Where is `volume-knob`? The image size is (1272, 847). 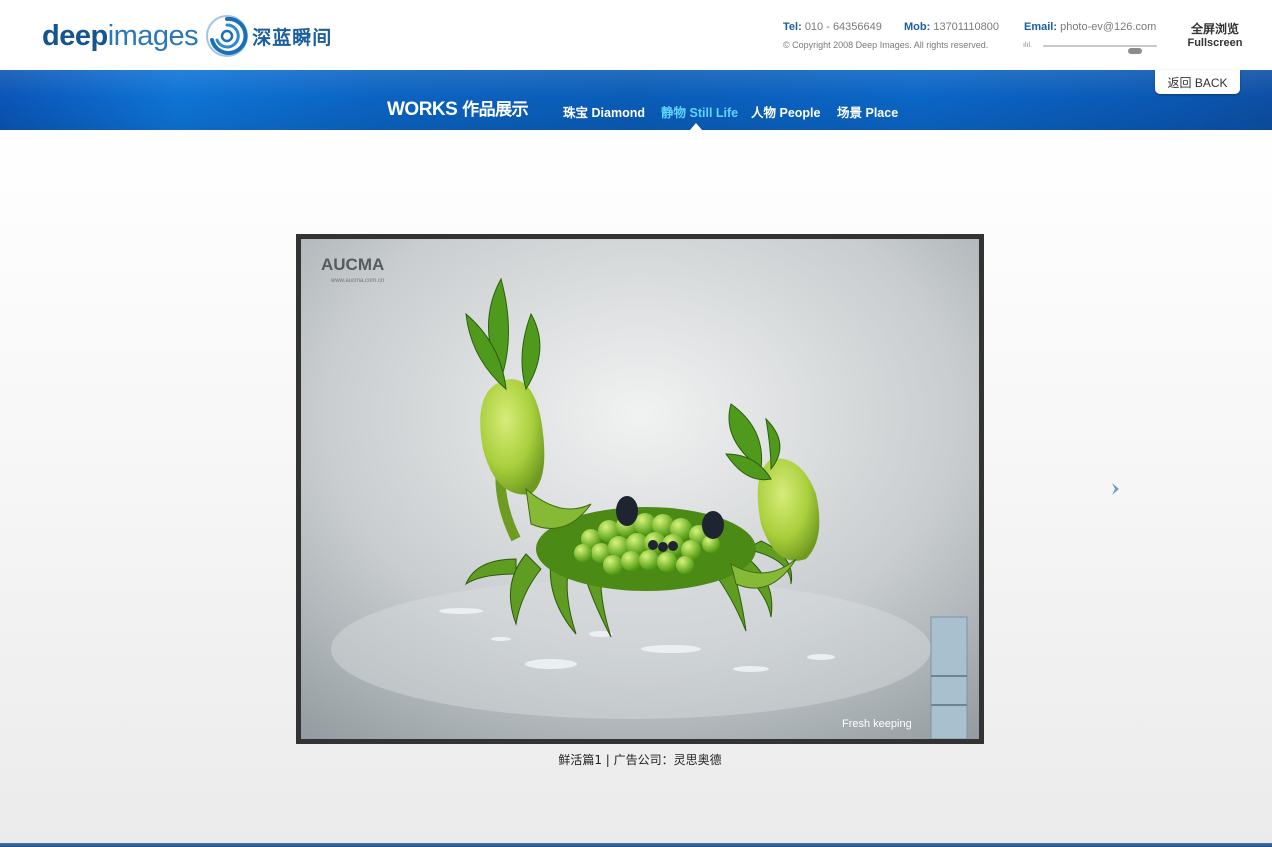 volume-knob is located at coordinates (1135, 51).